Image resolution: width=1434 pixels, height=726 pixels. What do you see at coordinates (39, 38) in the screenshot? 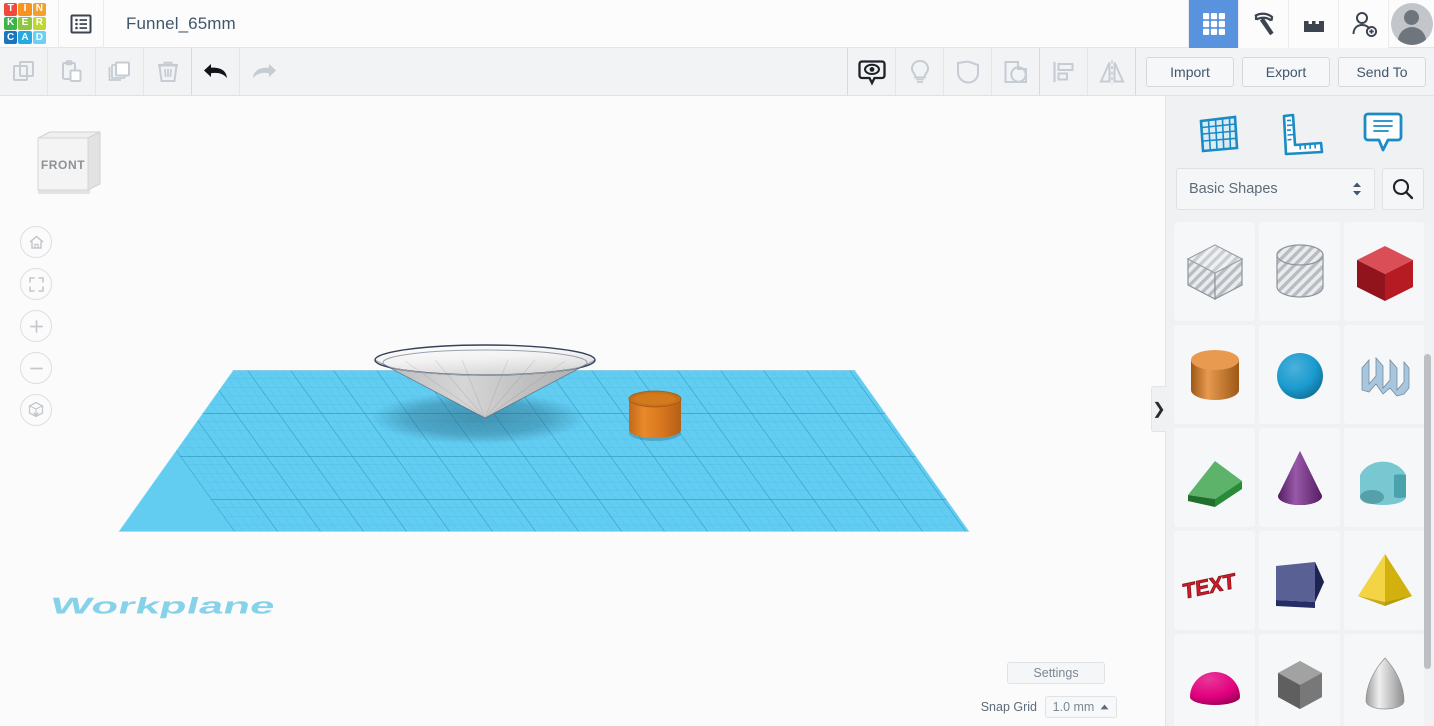
I see `logo-tile-d-8: D` at bounding box center [39, 38].